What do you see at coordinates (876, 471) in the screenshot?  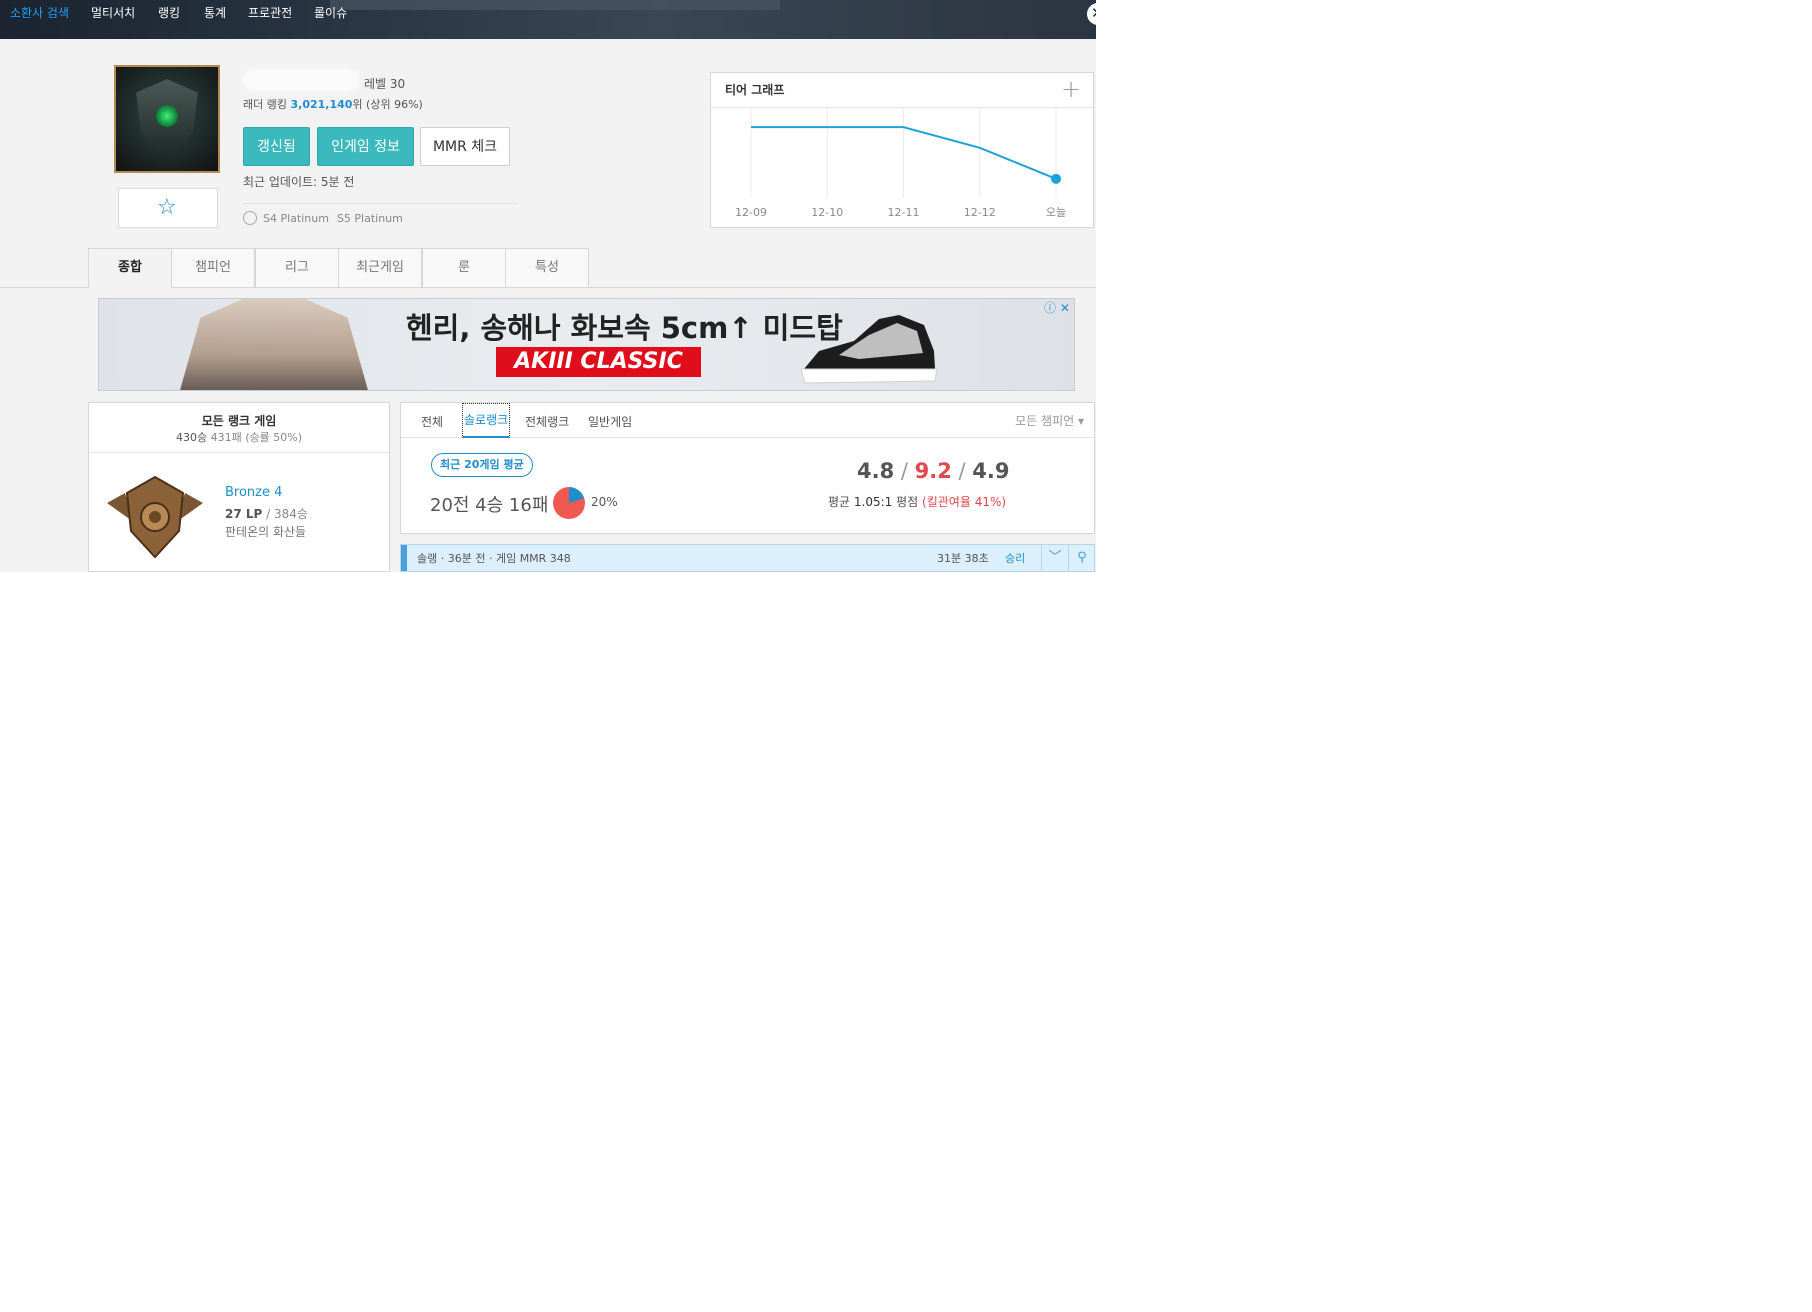 I see `avg-kills: 4.8` at bounding box center [876, 471].